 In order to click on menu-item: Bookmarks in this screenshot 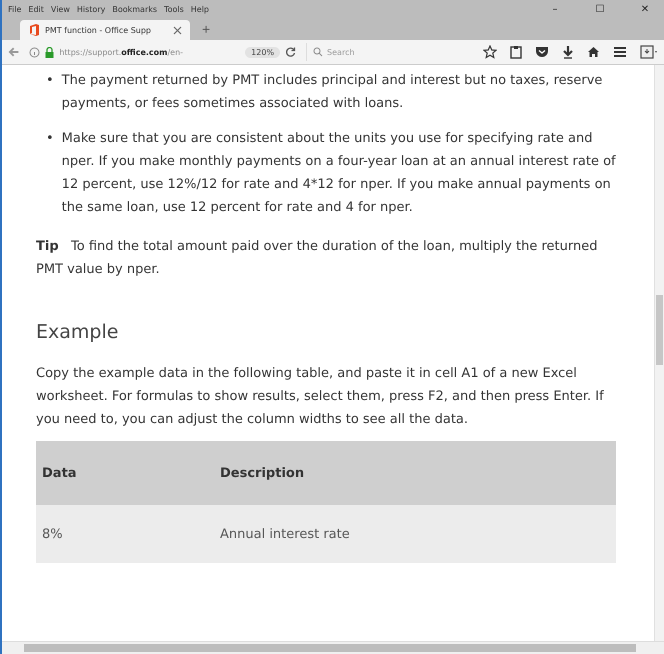, I will do `click(135, 9)`.